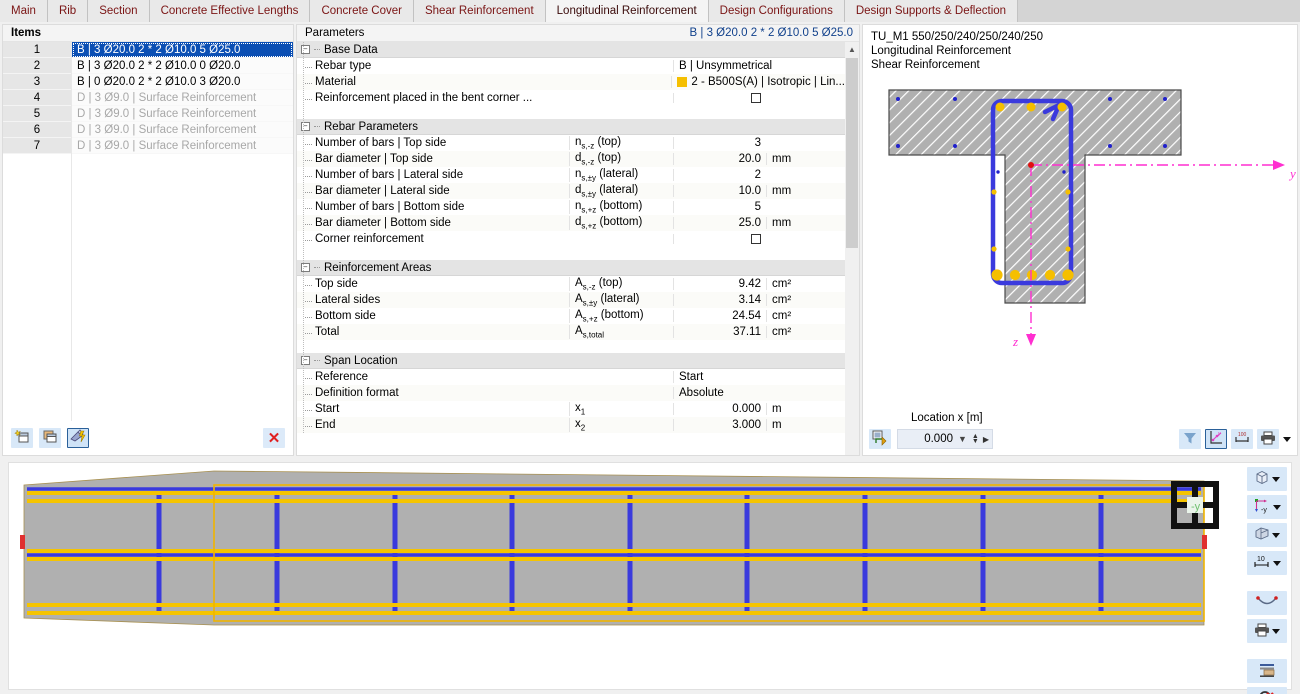 The width and height of the screenshot is (1300, 694). What do you see at coordinates (24, 11) in the screenshot?
I see `tab-main: Main` at bounding box center [24, 11].